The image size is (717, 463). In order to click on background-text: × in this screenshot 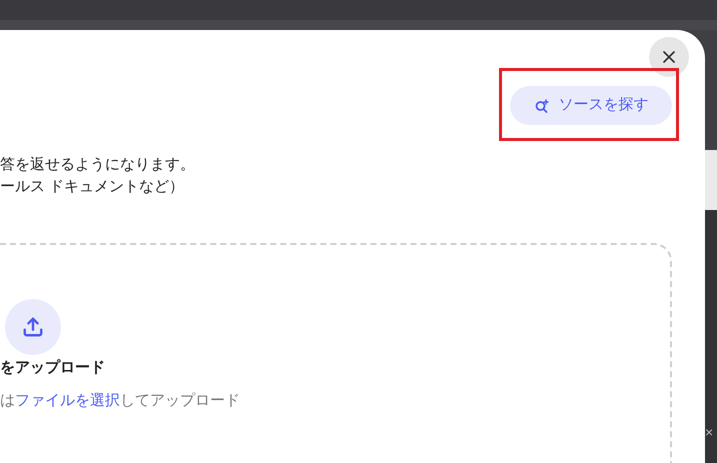, I will do `click(709, 432)`.